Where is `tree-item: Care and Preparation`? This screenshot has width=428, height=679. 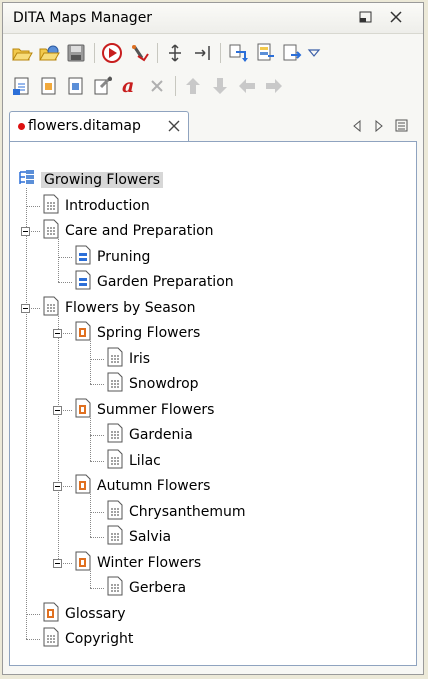
tree-item: Care and Preparation is located at coordinates (128, 231).